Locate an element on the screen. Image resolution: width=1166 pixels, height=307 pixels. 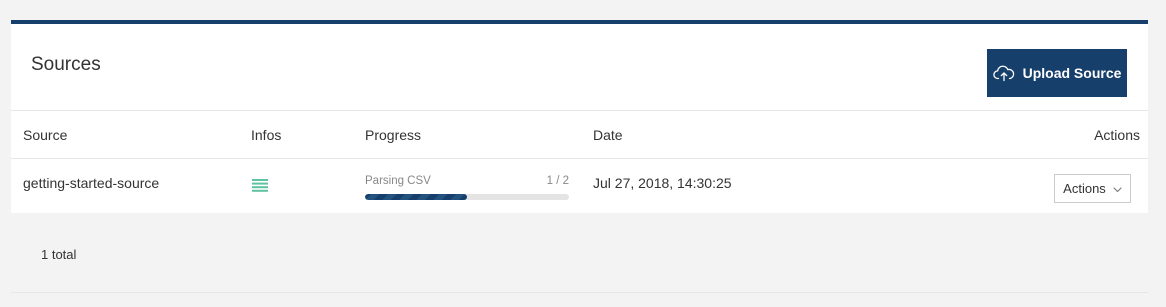
progress-label: Parsing CSV is located at coordinates (398, 181).